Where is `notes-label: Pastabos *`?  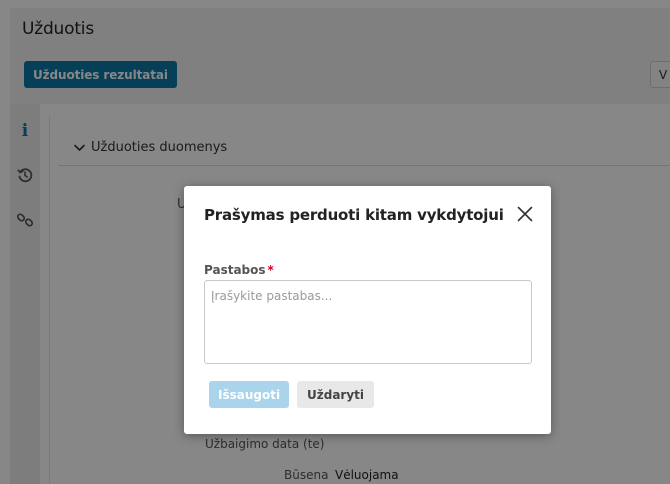
notes-label: Pastabos * is located at coordinates (239, 270).